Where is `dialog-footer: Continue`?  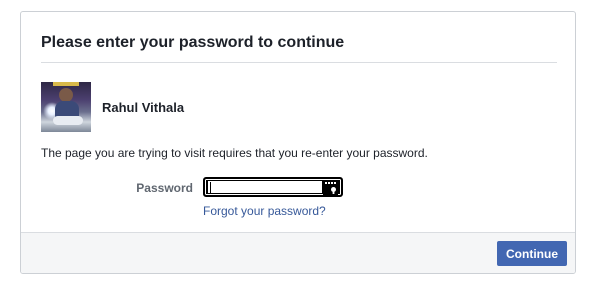 dialog-footer: Continue is located at coordinates (298, 252).